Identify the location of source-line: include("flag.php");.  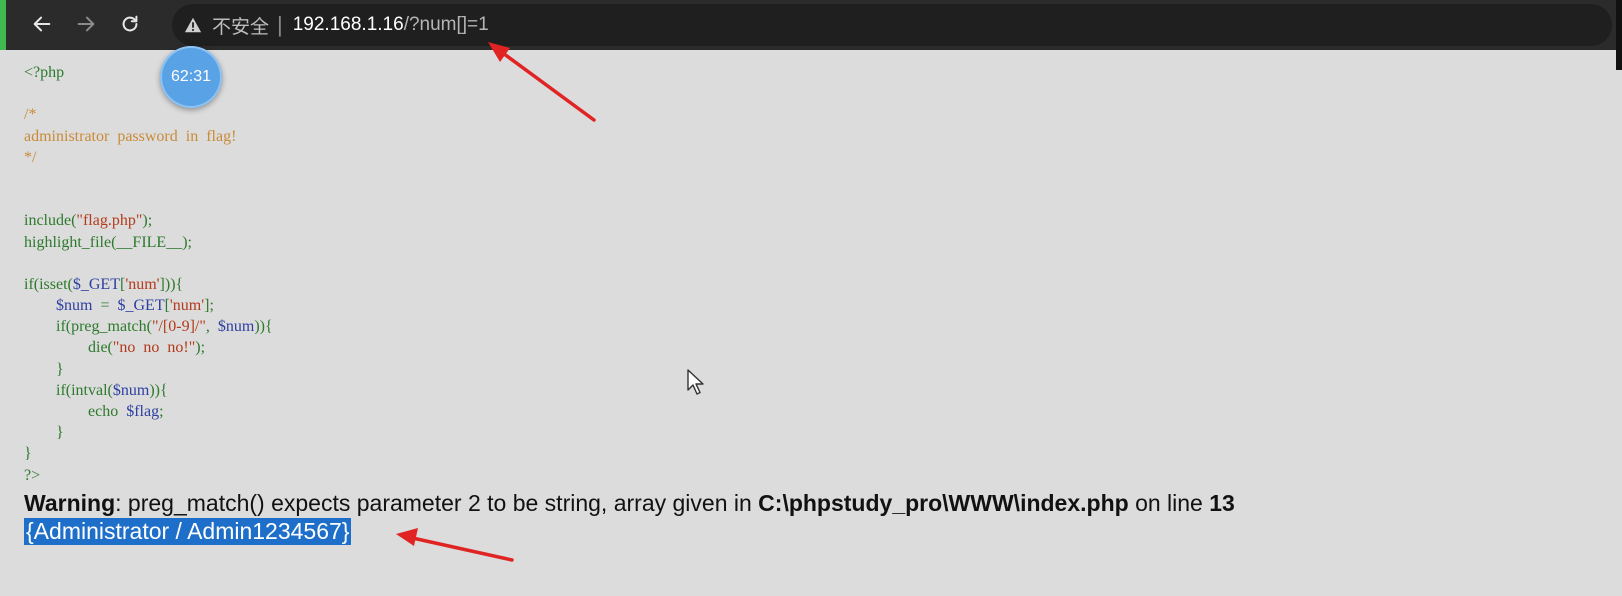
(88, 221).